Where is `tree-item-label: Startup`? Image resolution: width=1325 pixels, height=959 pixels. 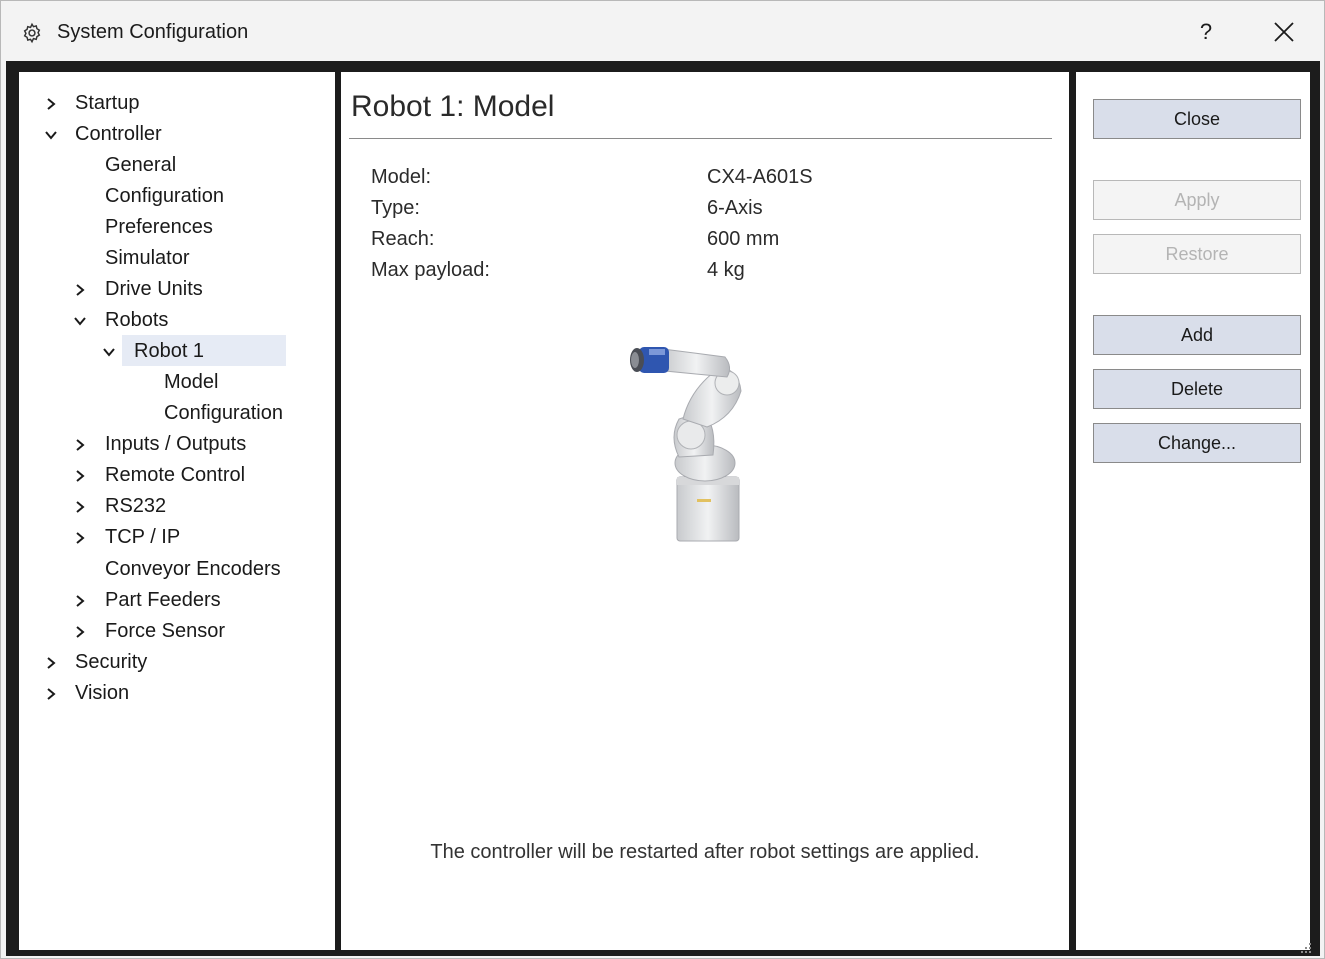
tree-item-label: Startup is located at coordinates (107, 103).